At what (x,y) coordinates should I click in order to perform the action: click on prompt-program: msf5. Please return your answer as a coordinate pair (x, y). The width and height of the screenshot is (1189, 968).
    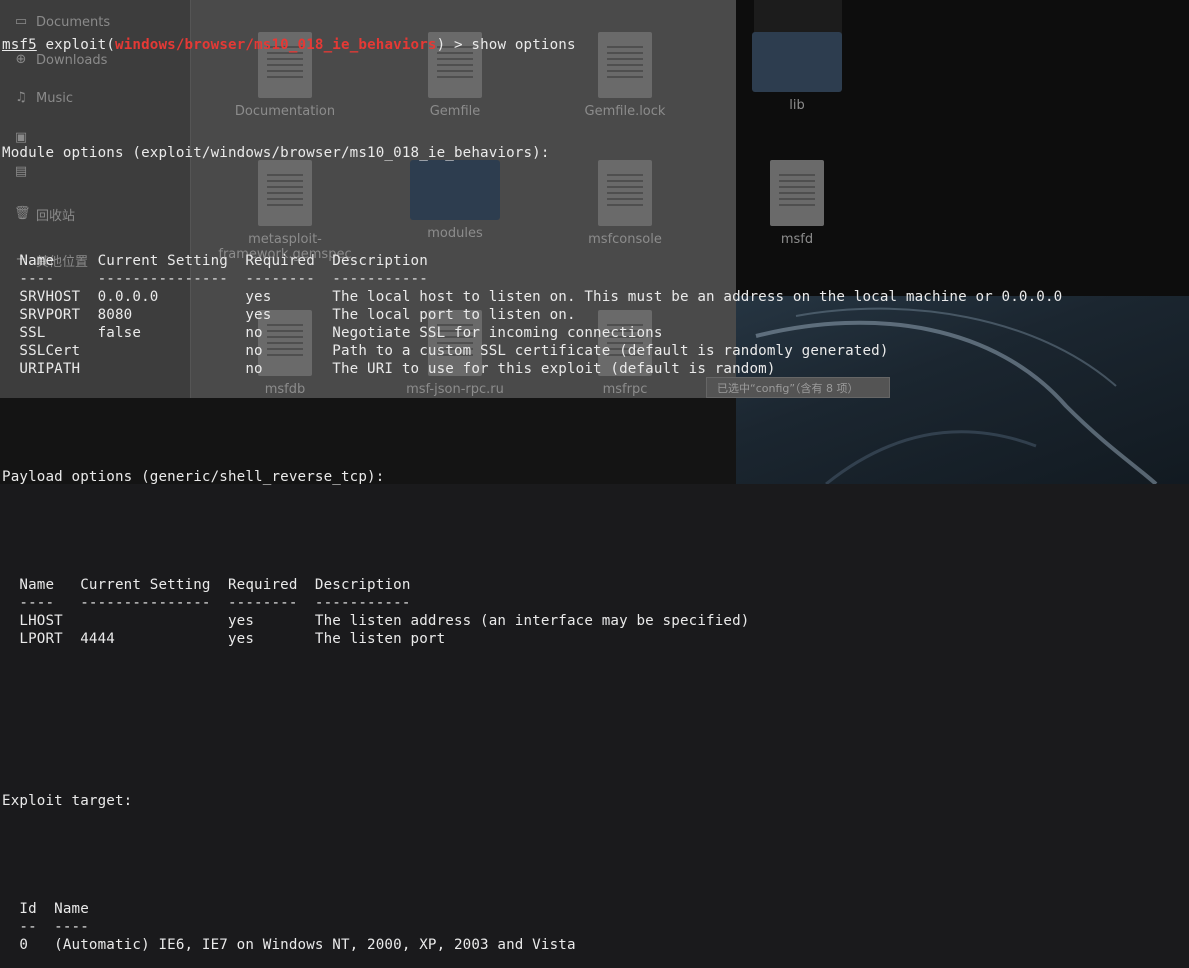
    Looking at the image, I should click on (19, 45).